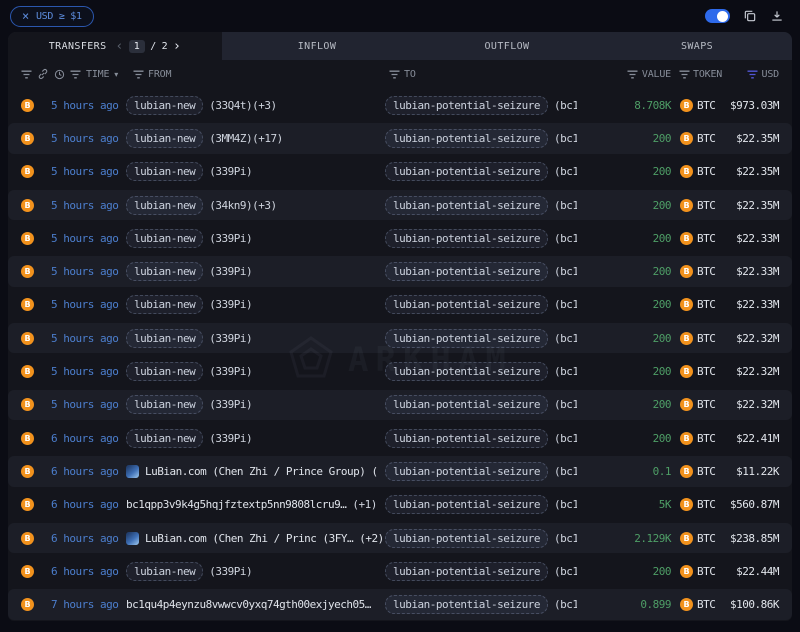 The image size is (800, 632). What do you see at coordinates (771, 74) in the screenshot?
I see `header-usd: USD` at bounding box center [771, 74].